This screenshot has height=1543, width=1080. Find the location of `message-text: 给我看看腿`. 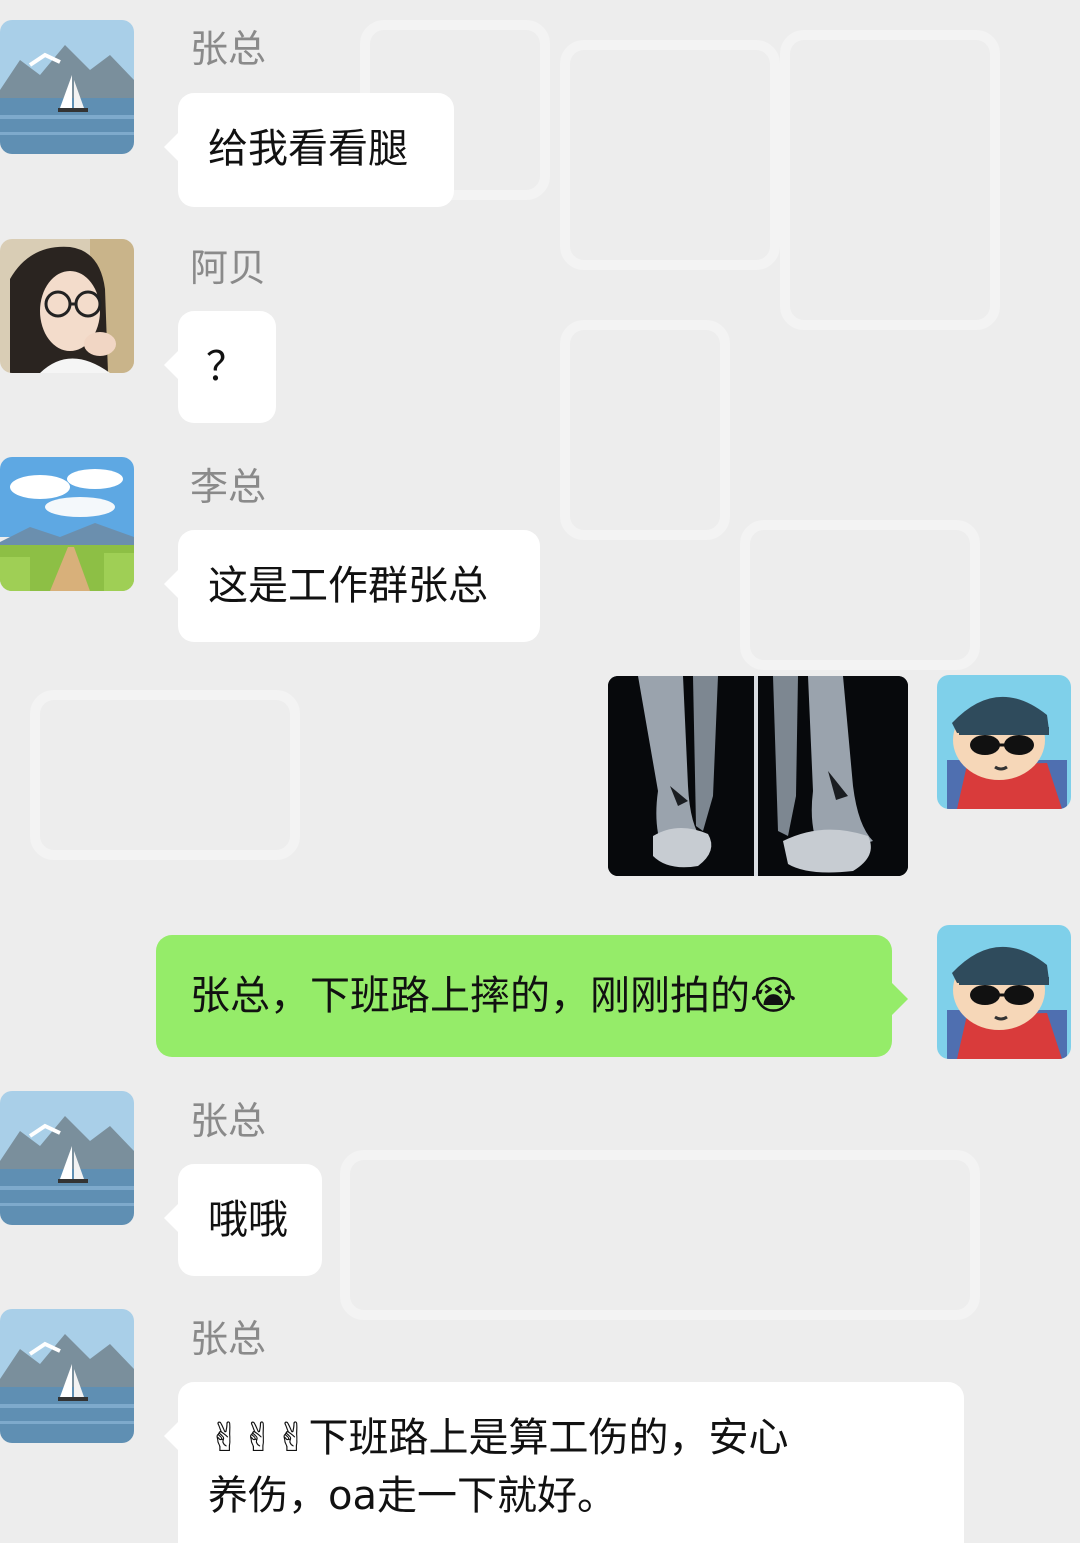

message-text: 给我看看腿 is located at coordinates (308, 149).